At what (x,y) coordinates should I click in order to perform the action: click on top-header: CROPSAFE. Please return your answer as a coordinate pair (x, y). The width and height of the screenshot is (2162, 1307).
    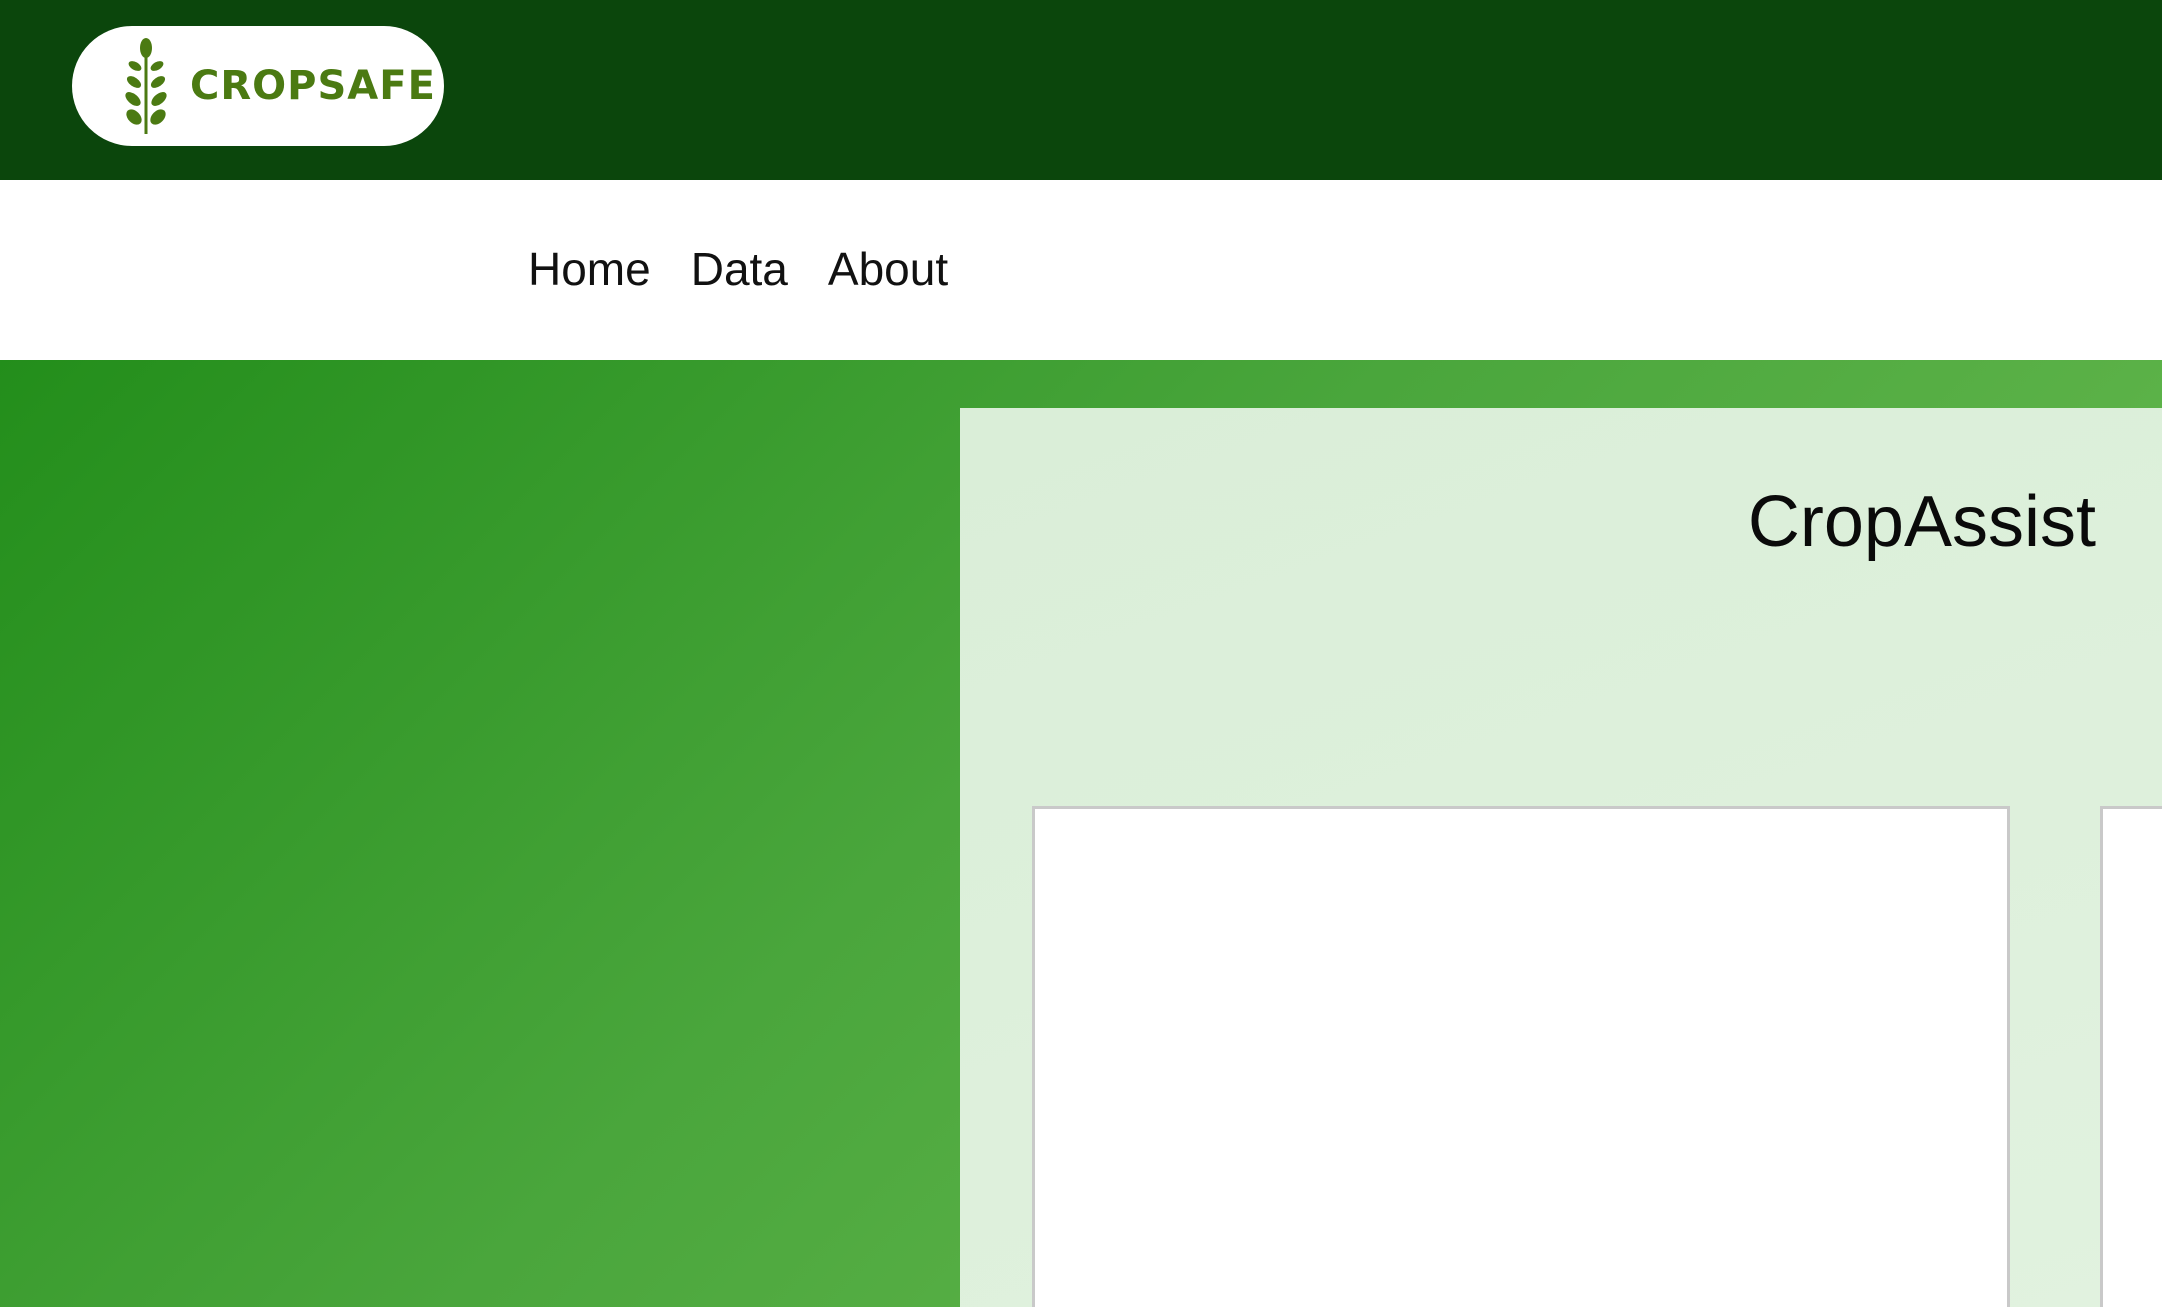
    Looking at the image, I should click on (1081, 90).